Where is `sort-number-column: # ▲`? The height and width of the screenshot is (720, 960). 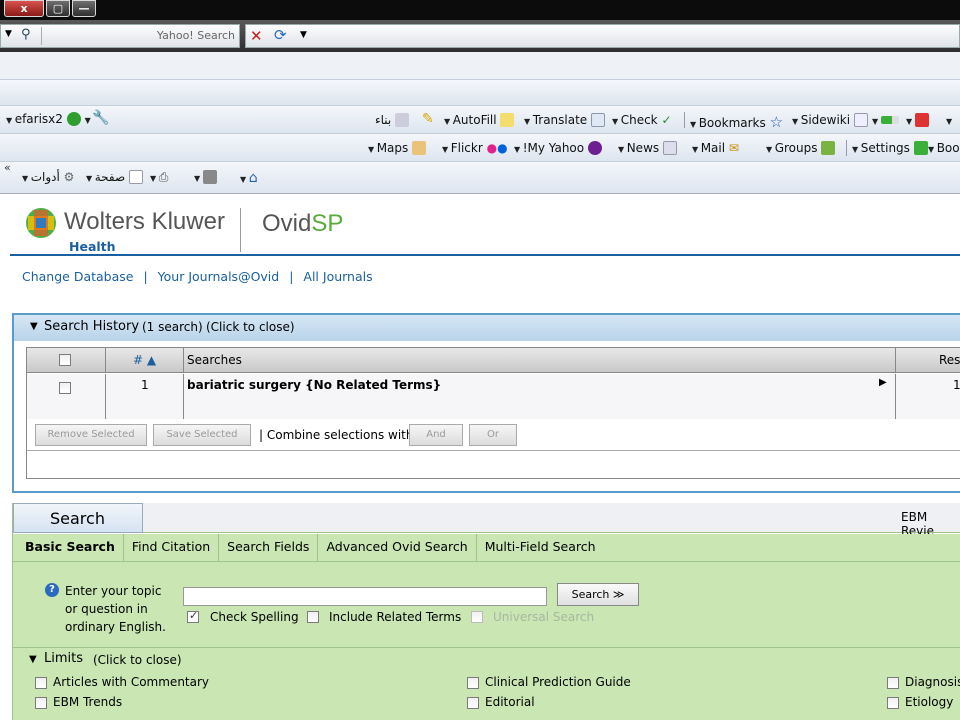
sort-number-column: # ▲ is located at coordinates (144, 360).